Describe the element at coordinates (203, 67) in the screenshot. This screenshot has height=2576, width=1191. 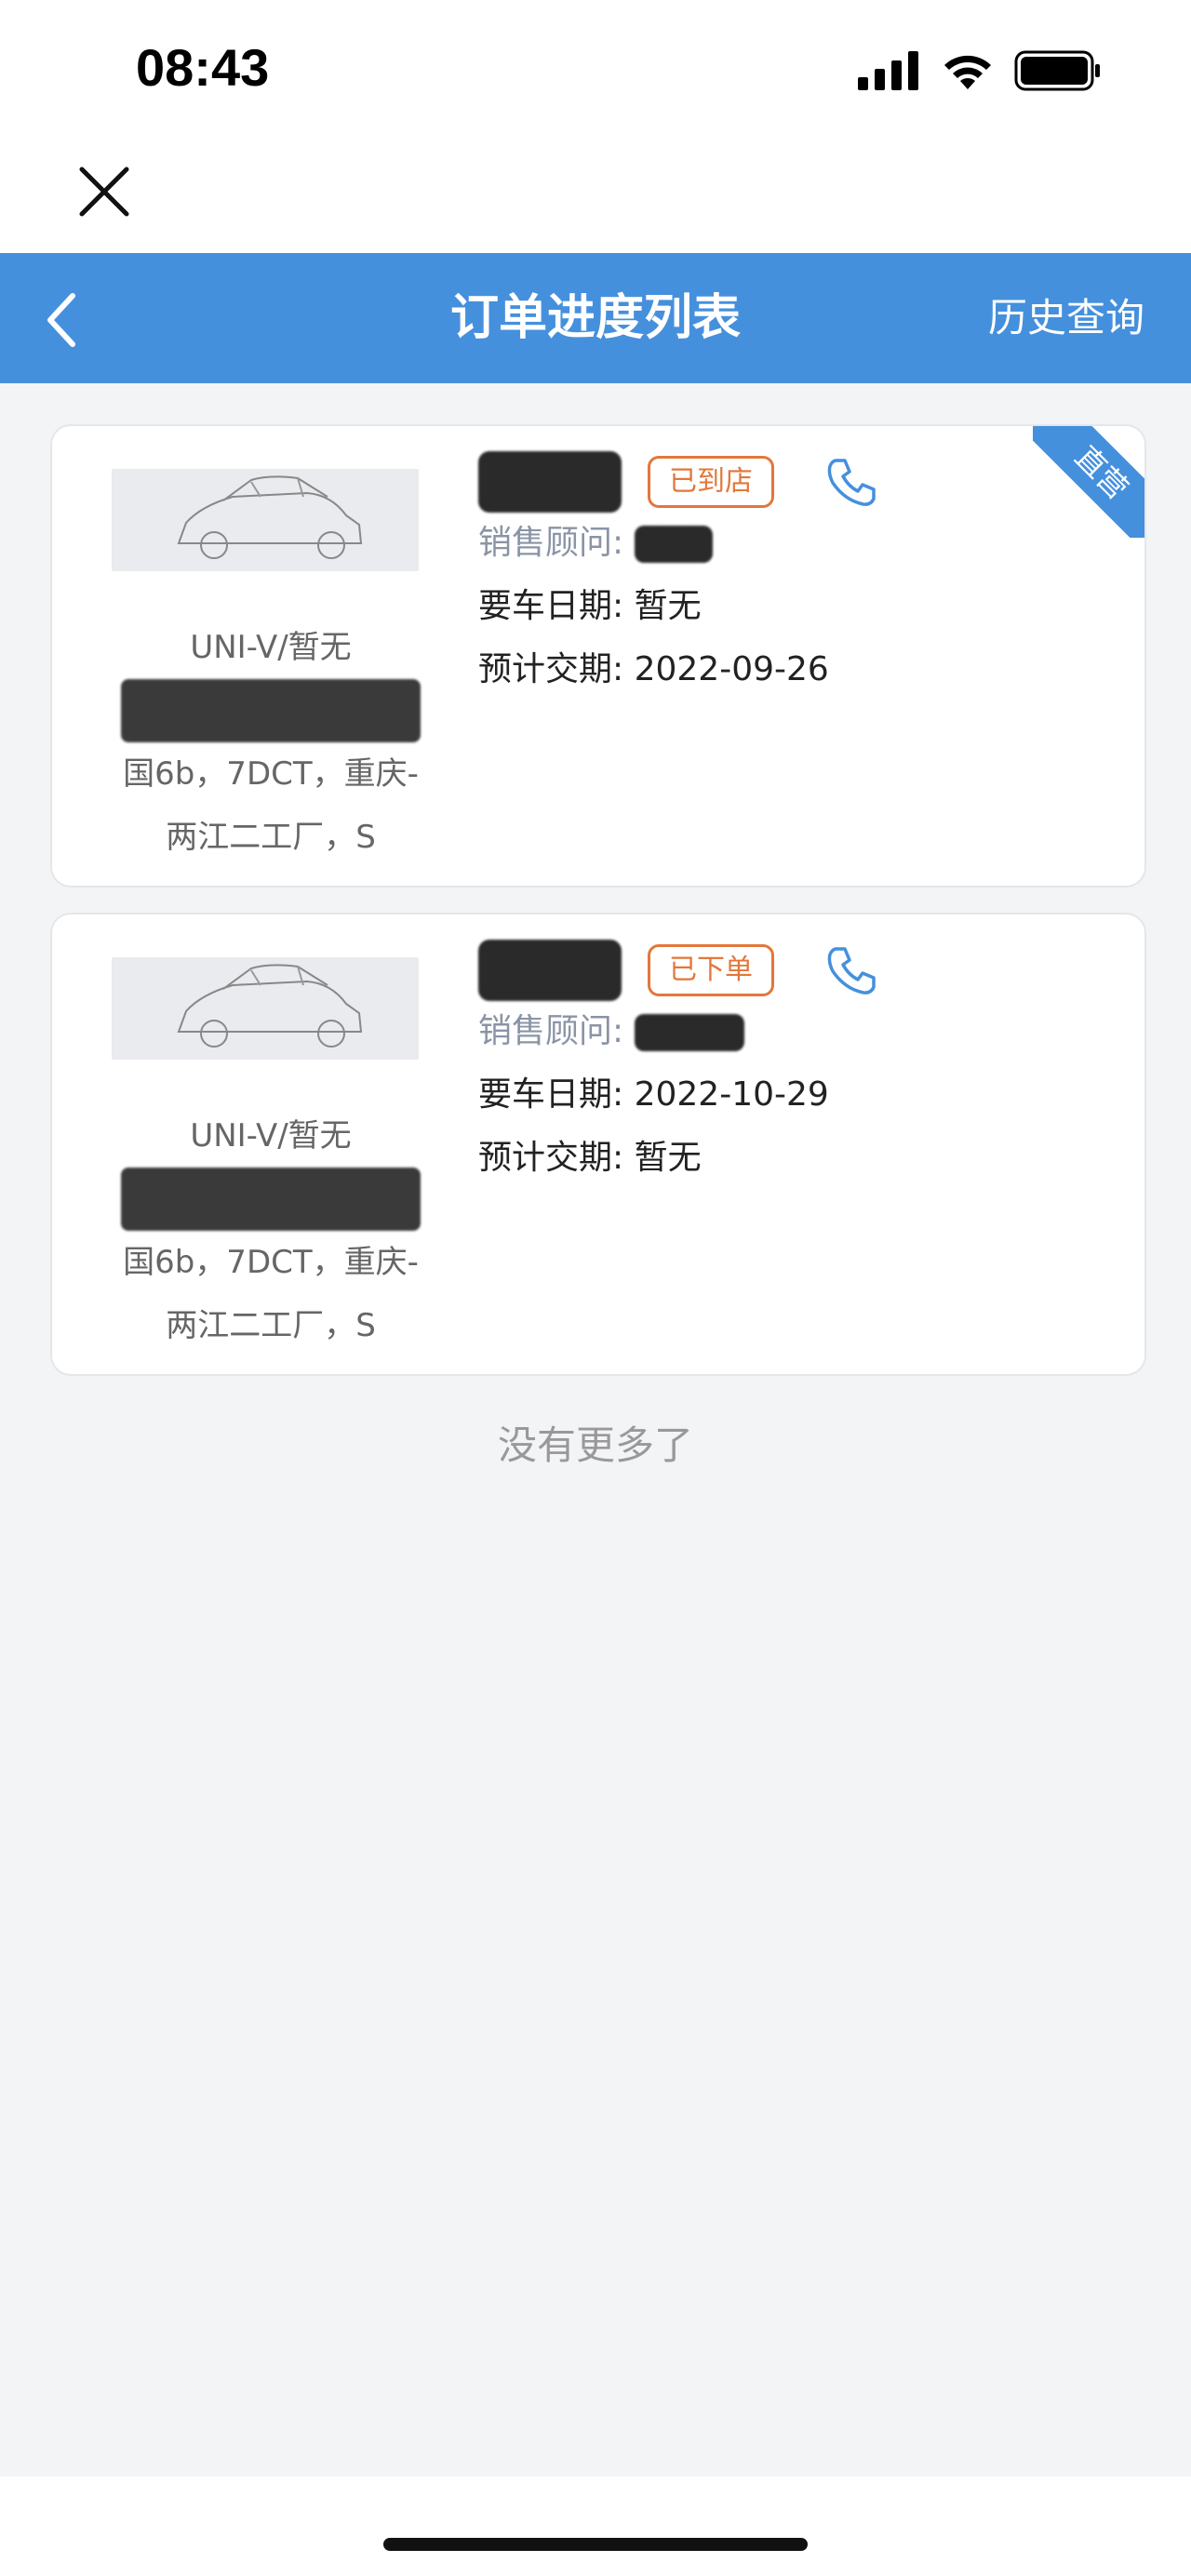
I see `status-time: 08:43` at that location.